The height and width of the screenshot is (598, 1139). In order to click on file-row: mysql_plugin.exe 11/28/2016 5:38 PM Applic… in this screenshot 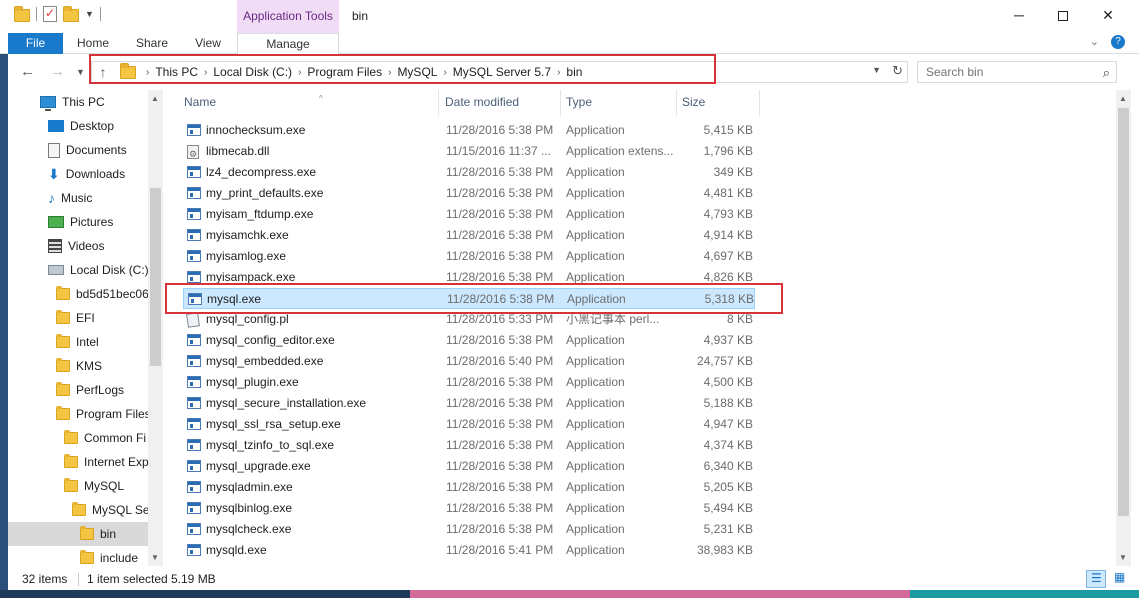, I will do `click(469, 382)`.